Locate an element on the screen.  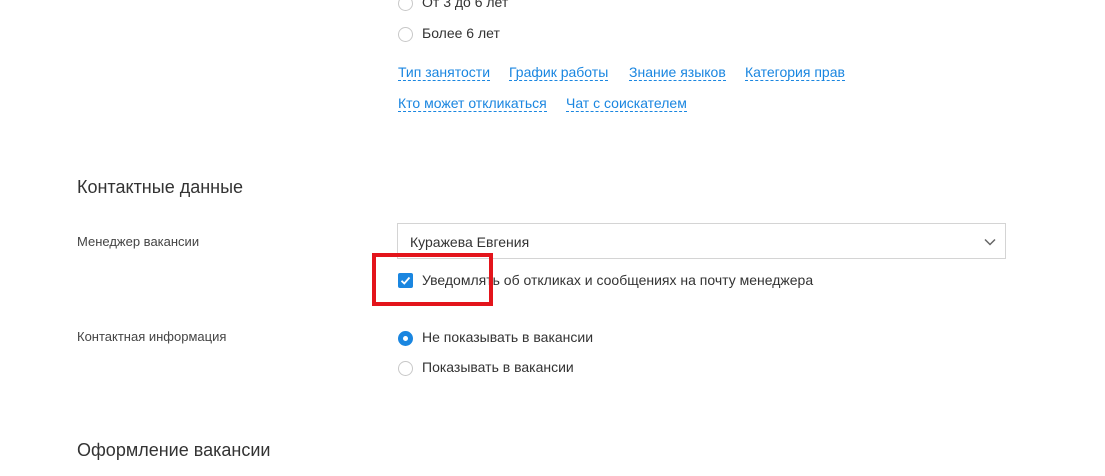
link-license-category: Категория прав is located at coordinates (795, 72).